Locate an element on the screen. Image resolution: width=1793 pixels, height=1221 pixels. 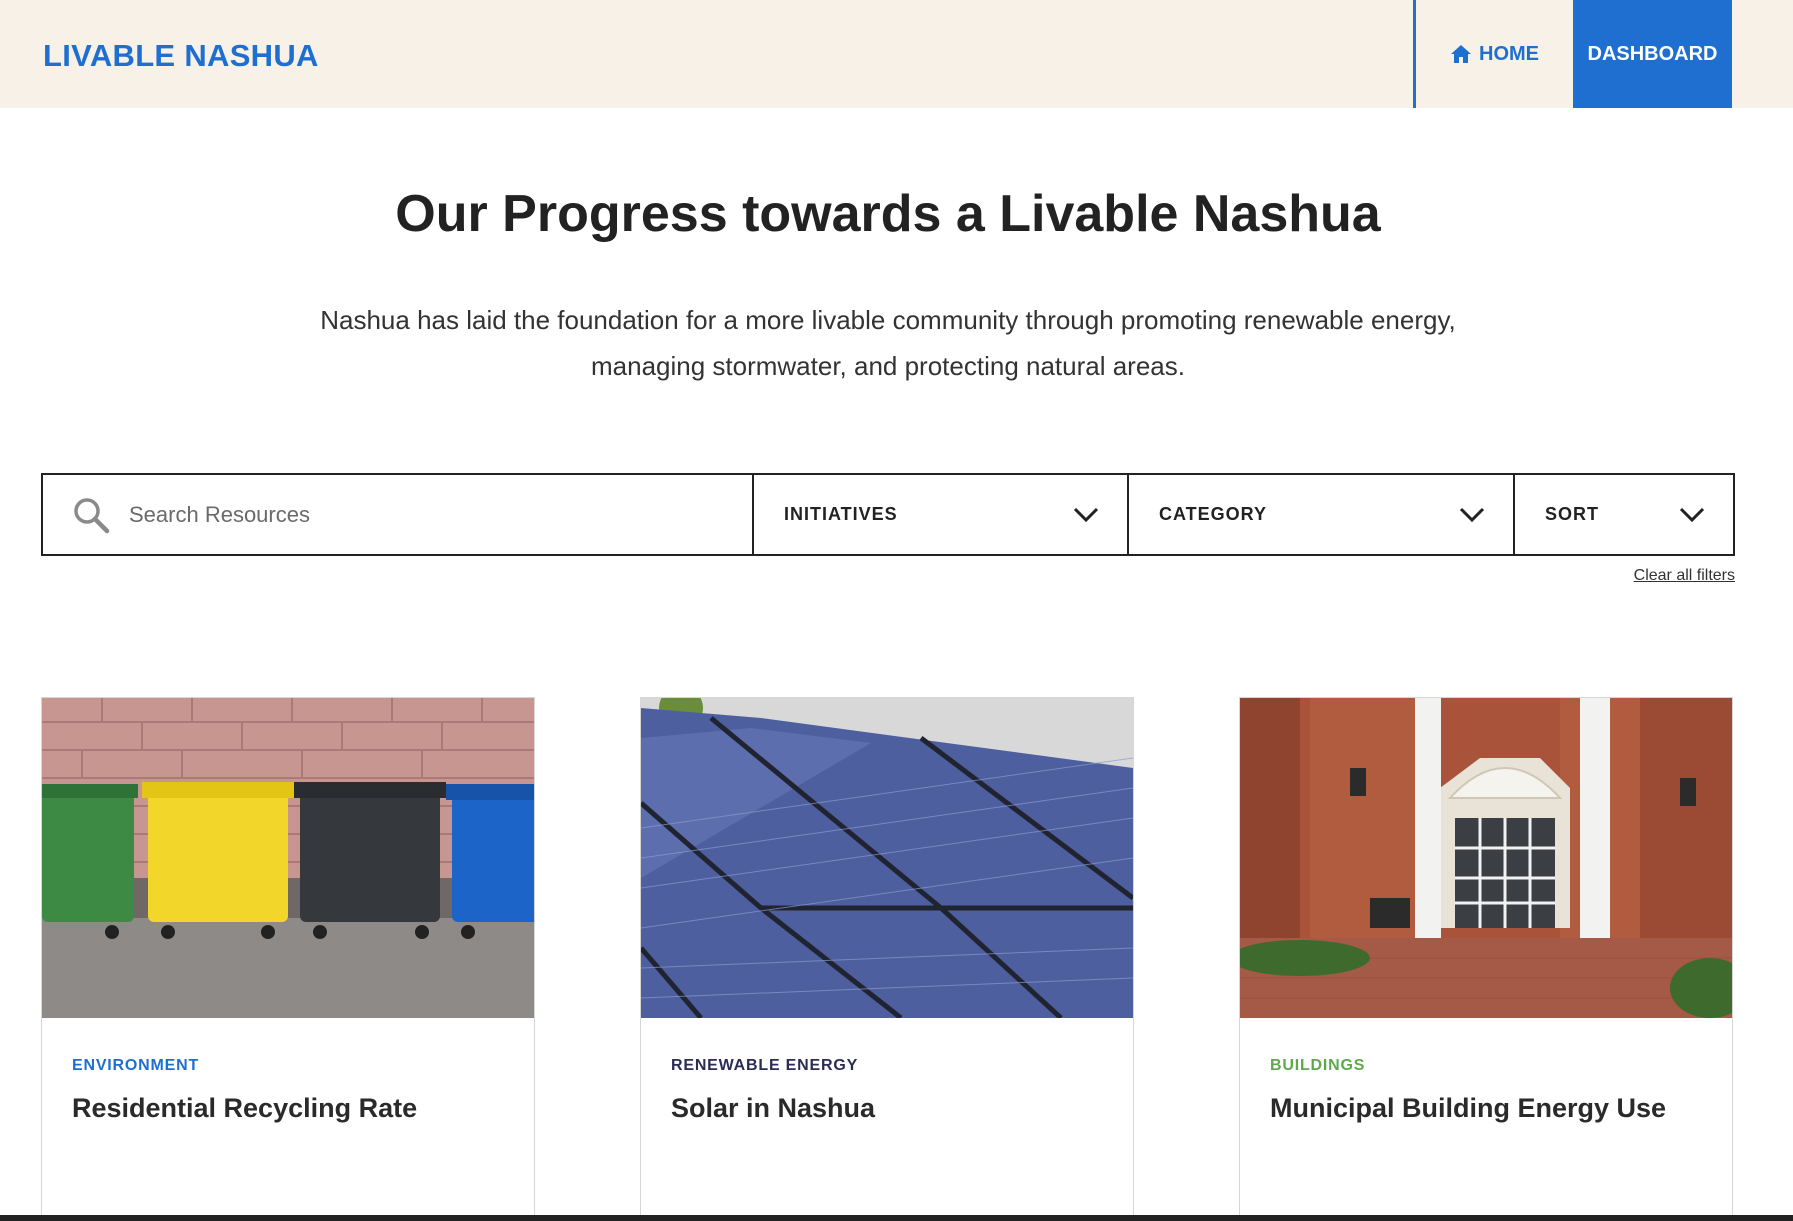
filter-bar: INITIATIVES CATEGORY SORT is located at coordinates (888, 514).